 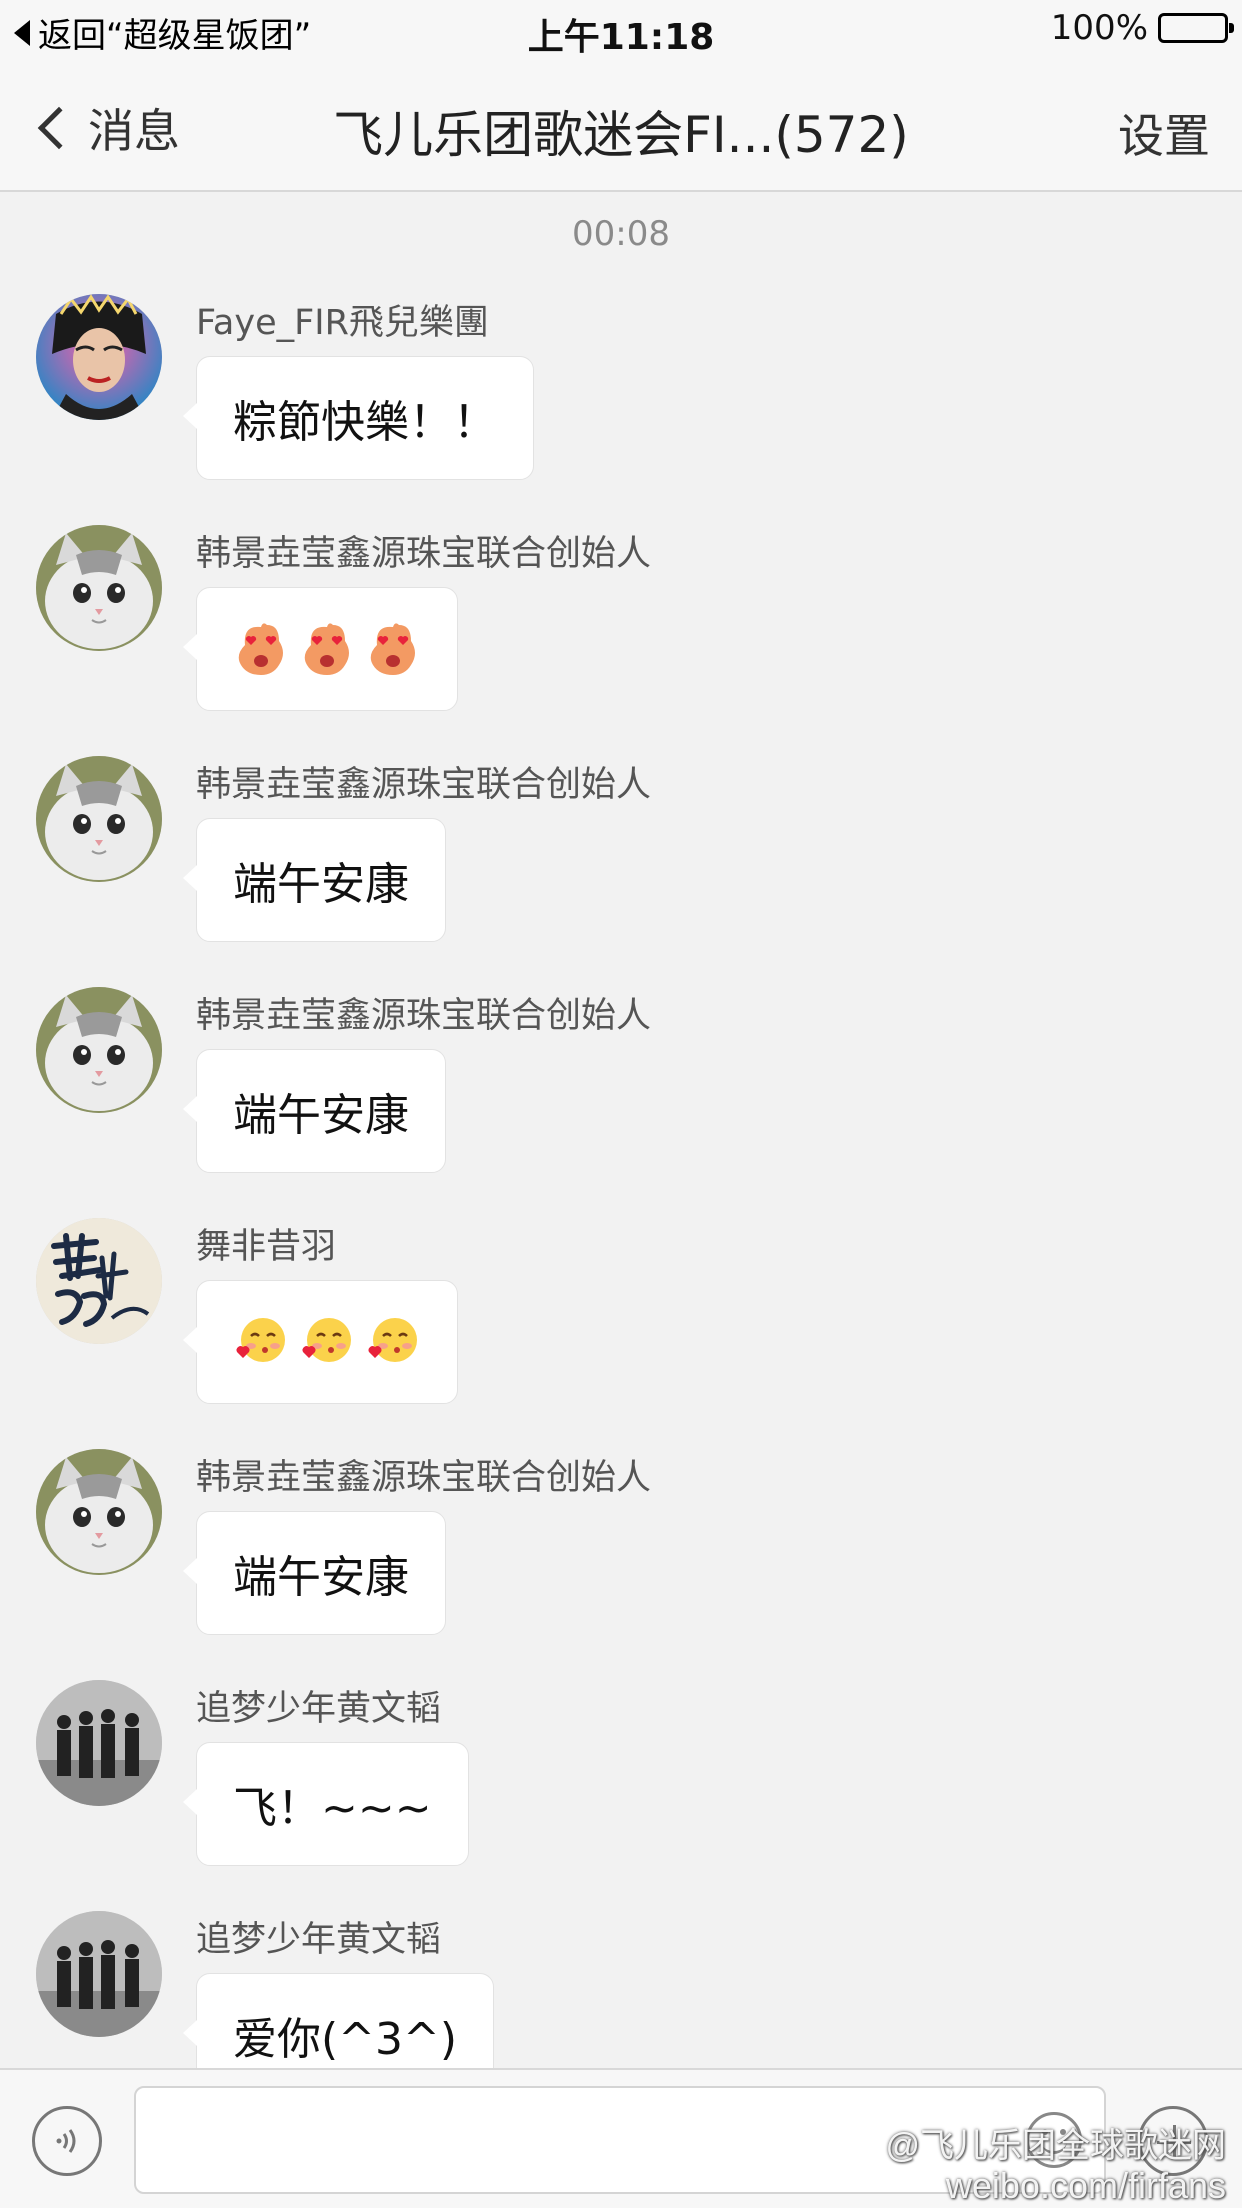 I want to click on message-bubble: 爱你(^3^), so click(x=338, y=2020).